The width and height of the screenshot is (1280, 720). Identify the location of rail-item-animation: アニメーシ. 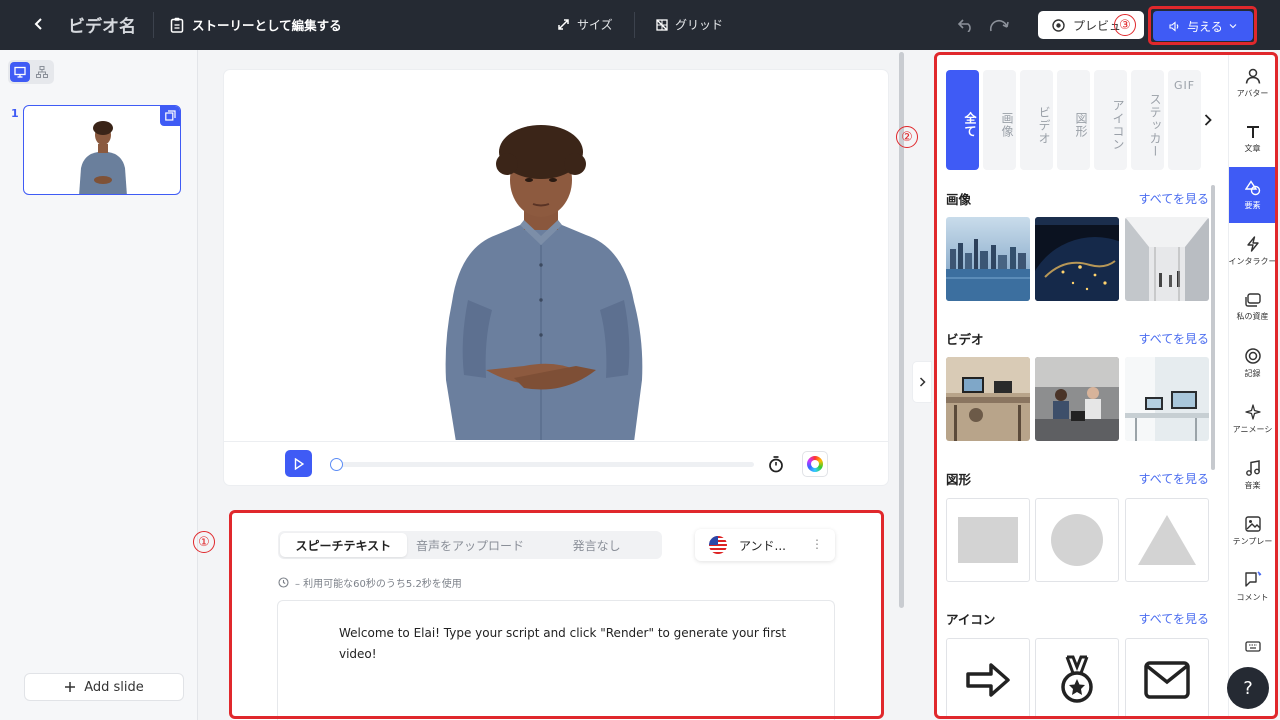
(1252, 419).